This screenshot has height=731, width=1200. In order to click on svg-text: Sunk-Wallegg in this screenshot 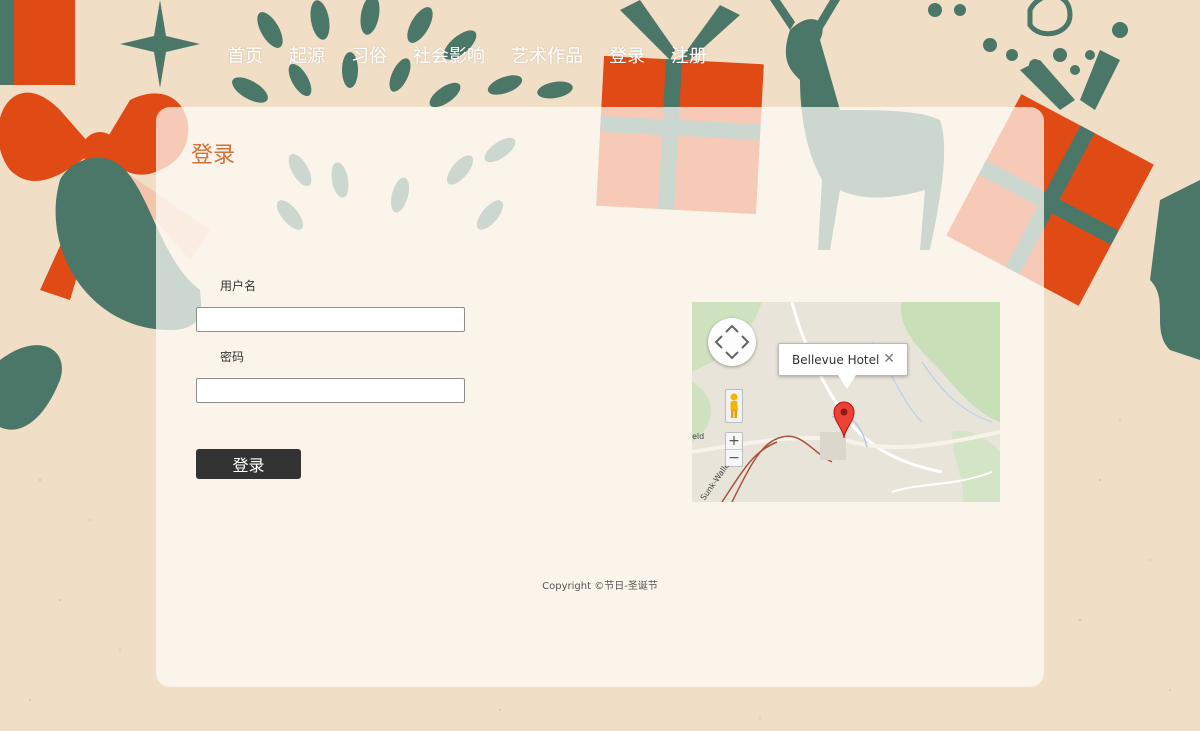, I will do `click(718, 484)`.